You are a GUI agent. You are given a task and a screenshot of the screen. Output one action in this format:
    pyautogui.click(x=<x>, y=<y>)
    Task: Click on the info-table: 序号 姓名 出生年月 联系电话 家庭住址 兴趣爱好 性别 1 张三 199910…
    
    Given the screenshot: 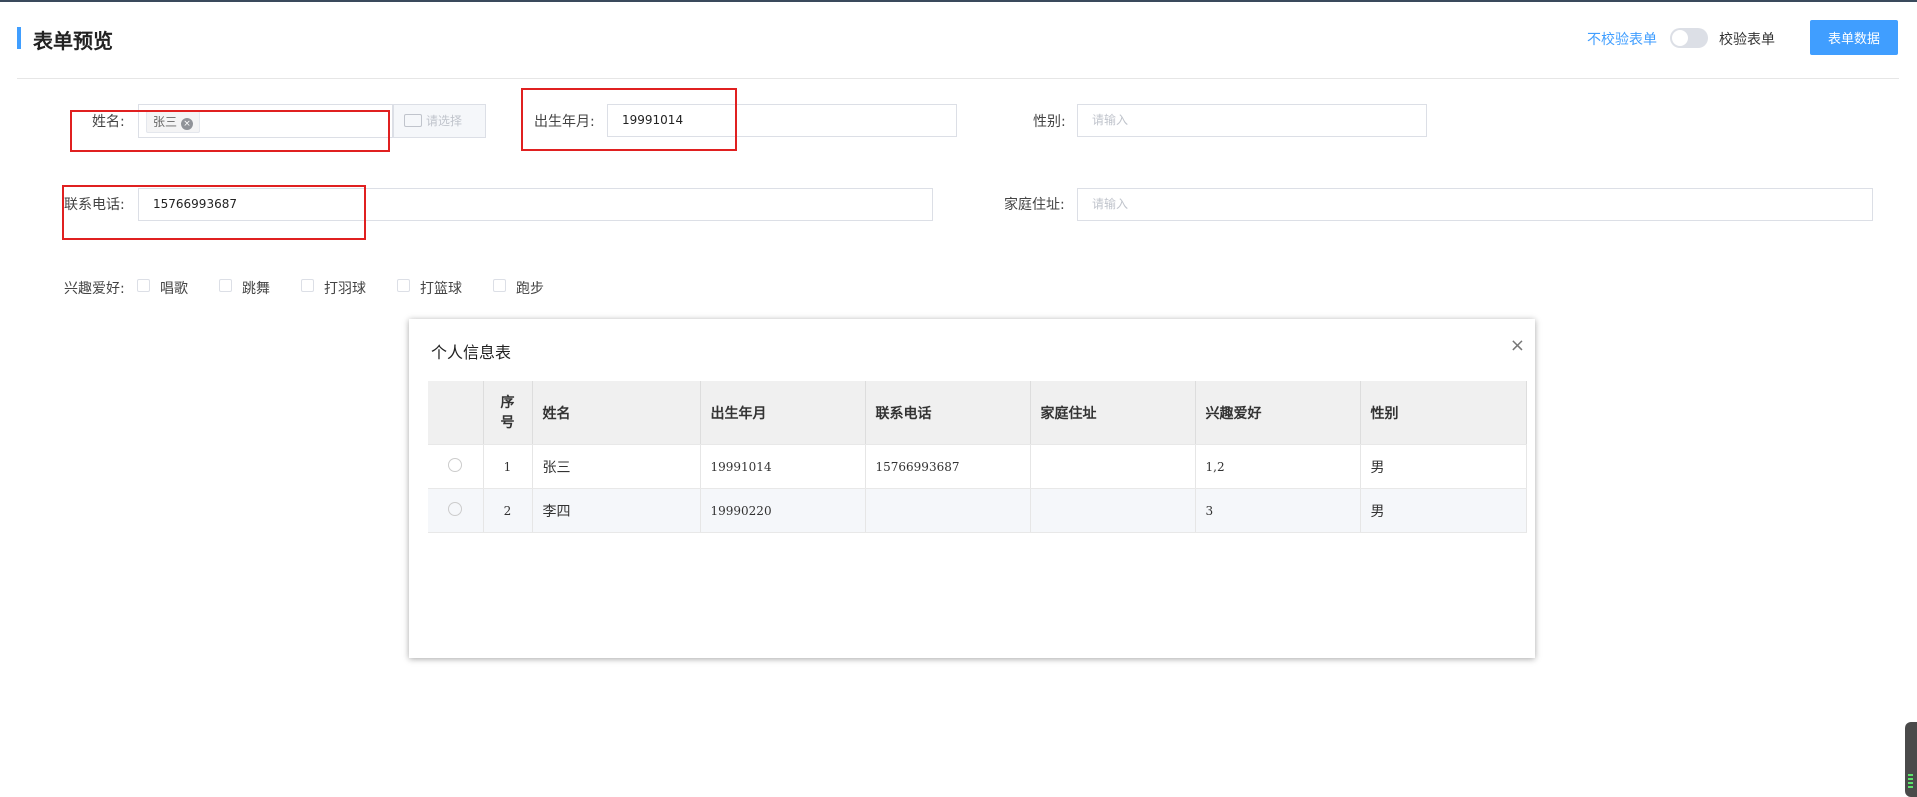 What is the action you would take?
    pyautogui.click(x=977, y=457)
    